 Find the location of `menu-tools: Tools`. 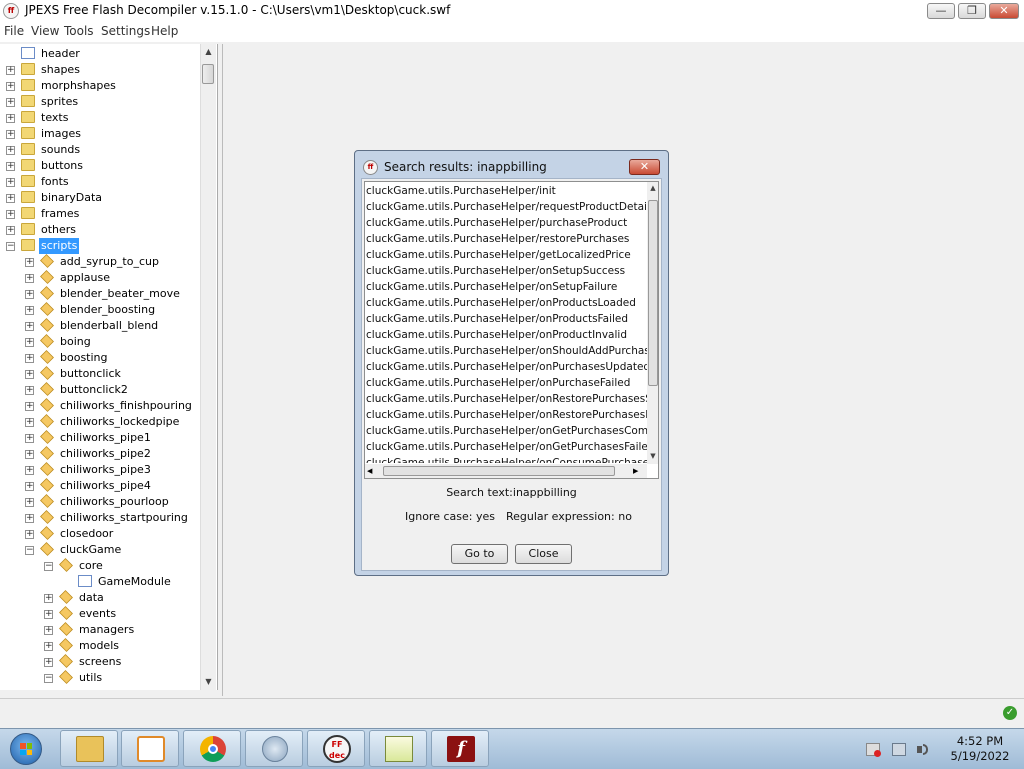

menu-tools: Tools is located at coordinates (79, 31).